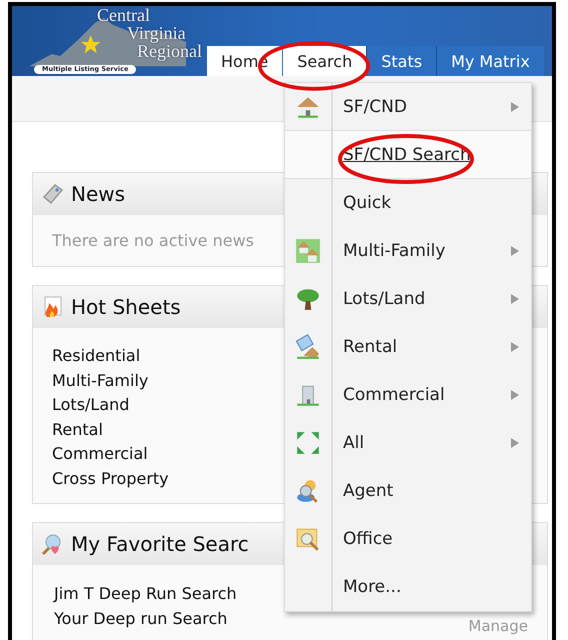 The width and height of the screenshot is (568, 640). What do you see at coordinates (401, 61) in the screenshot?
I see `nav-tab: Stats` at bounding box center [401, 61].